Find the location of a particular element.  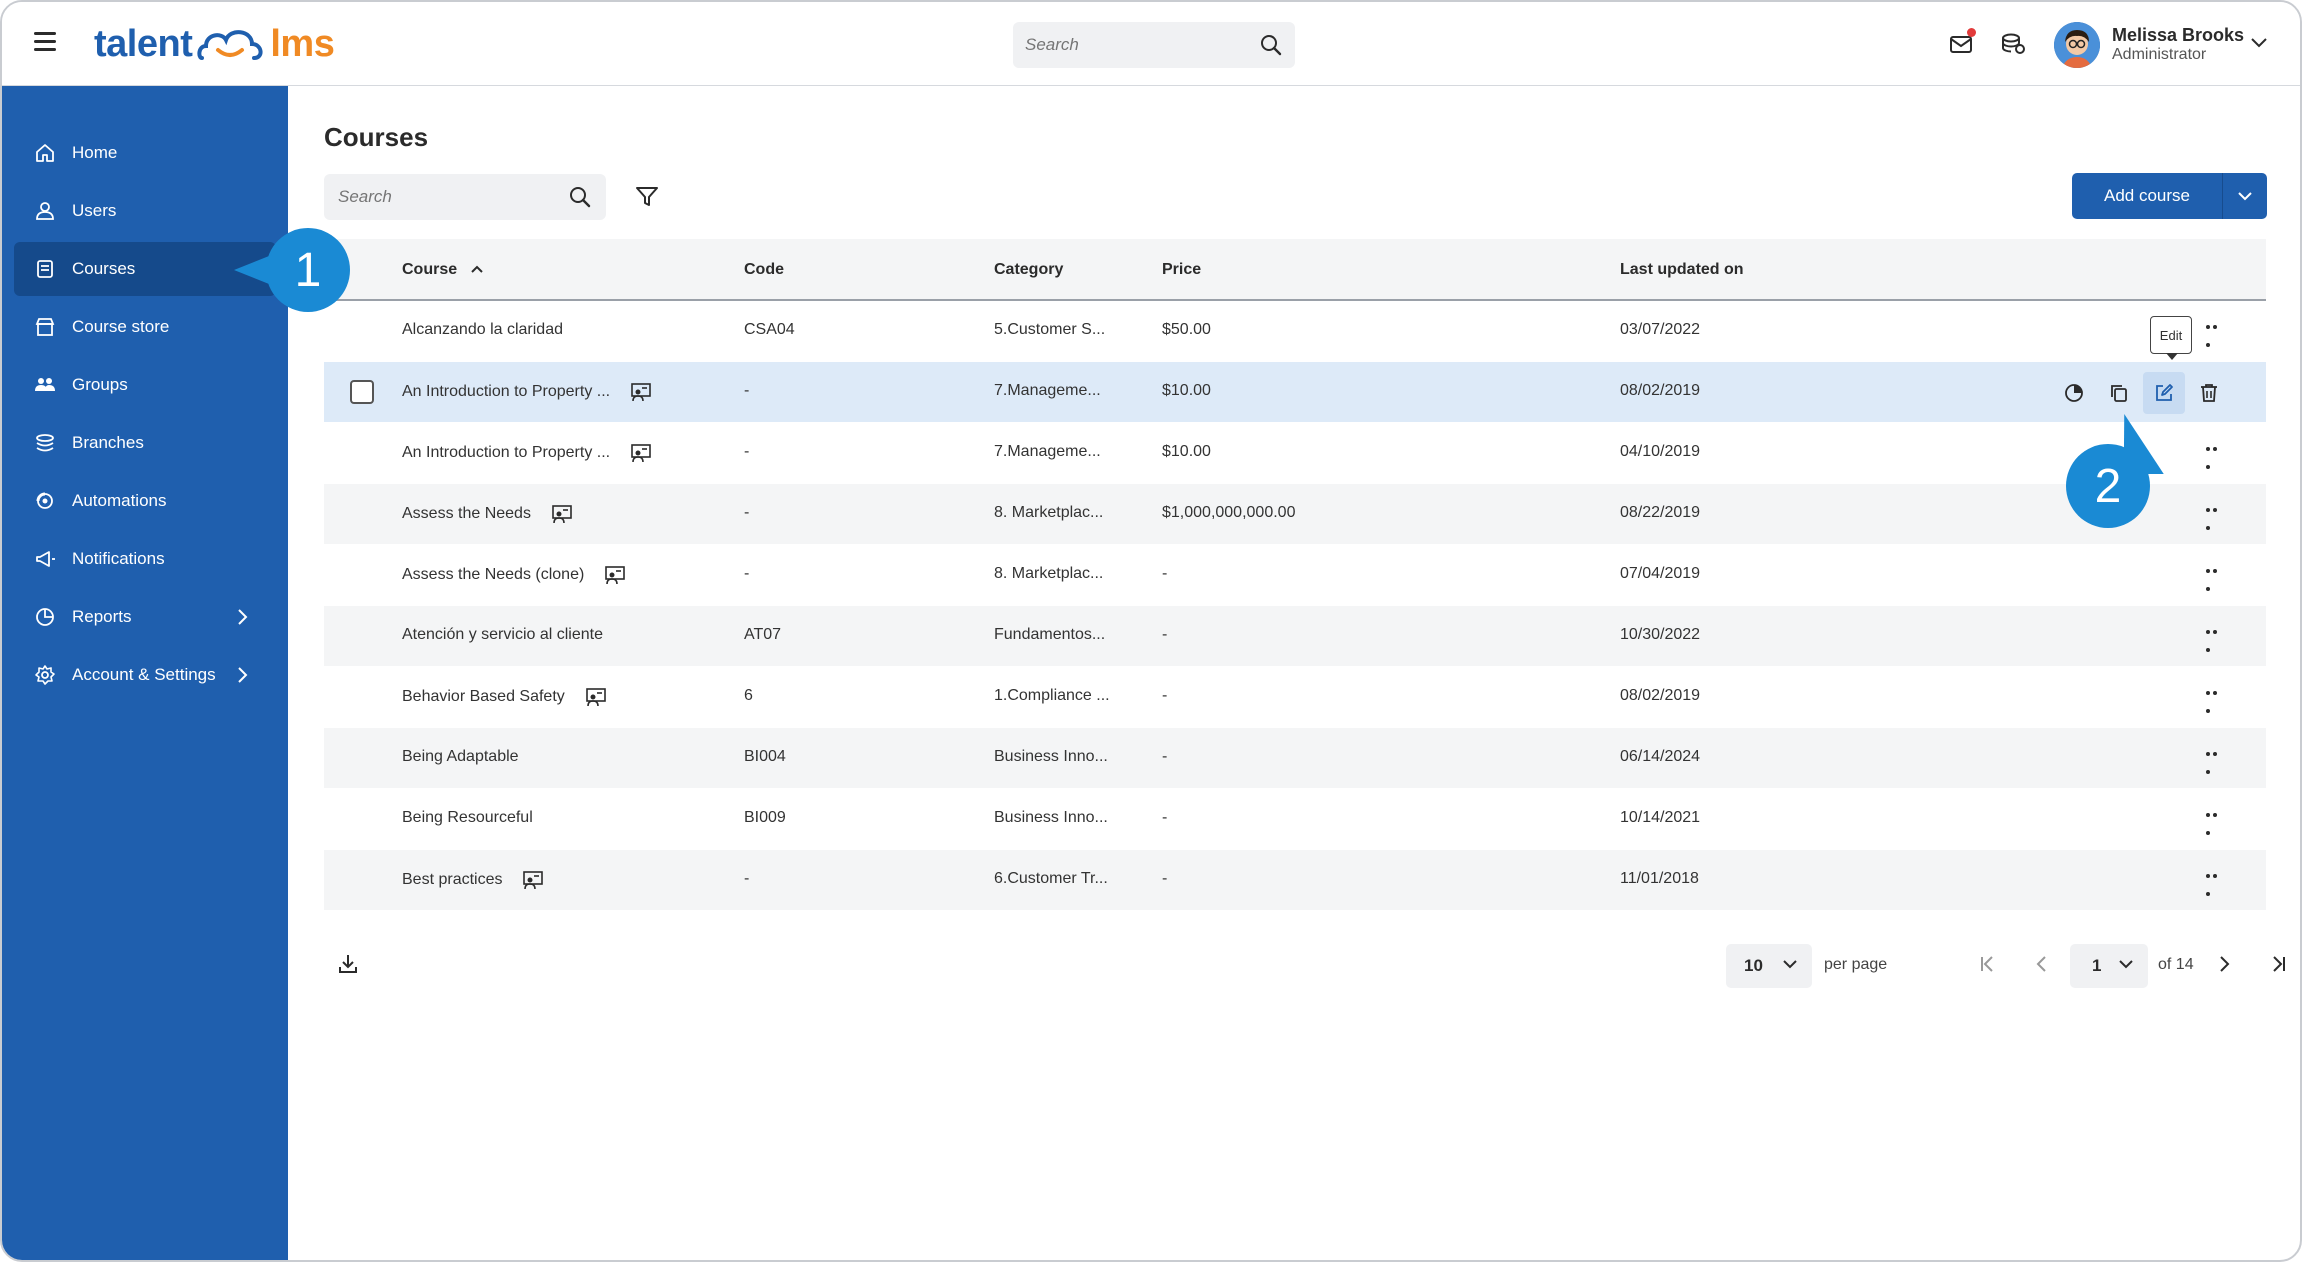

page-title: Courses is located at coordinates (376, 137).